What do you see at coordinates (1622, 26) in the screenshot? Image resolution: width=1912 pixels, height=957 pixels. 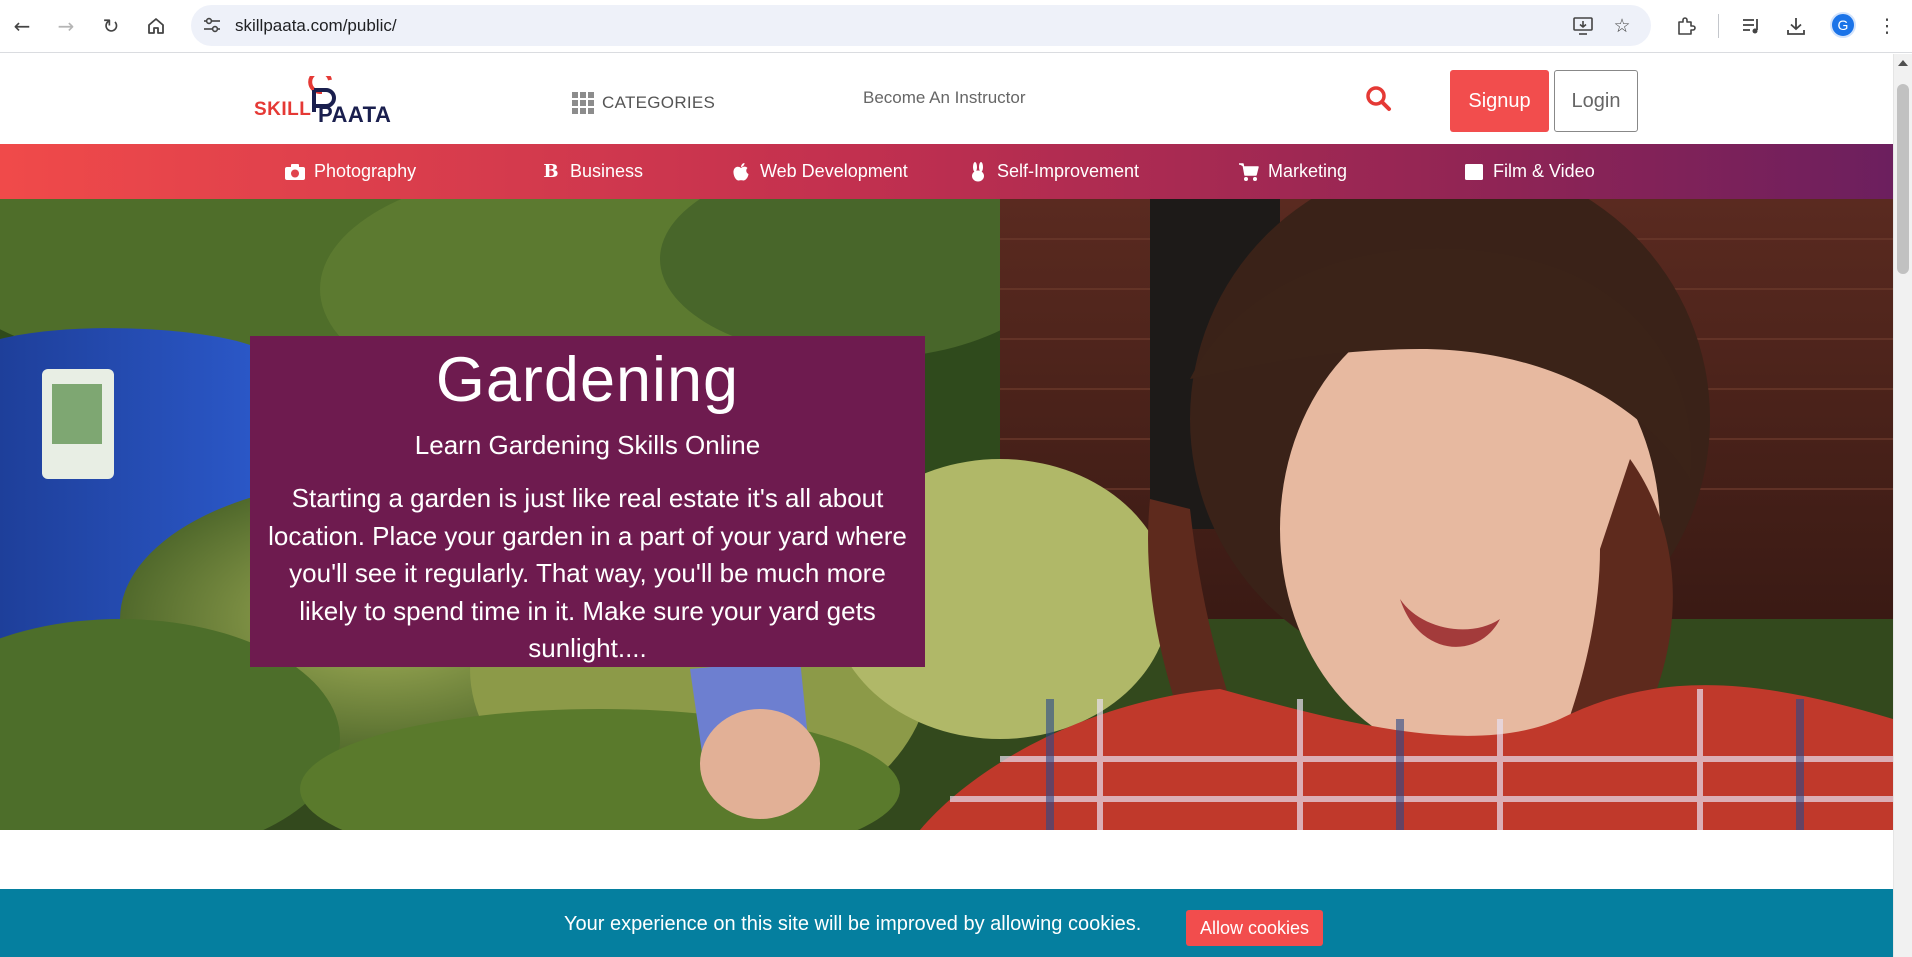 I see `star-icon: ☆` at bounding box center [1622, 26].